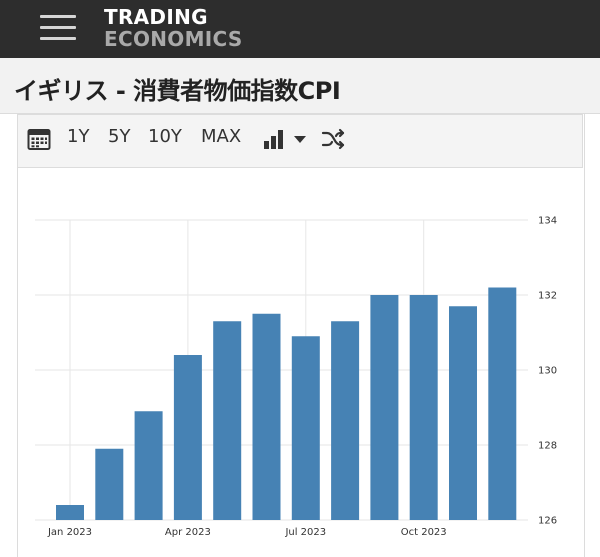 Image resolution: width=600 pixels, height=557 pixels. What do you see at coordinates (423, 407) in the screenshot?
I see `bar-oct-2023` at bounding box center [423, 407].